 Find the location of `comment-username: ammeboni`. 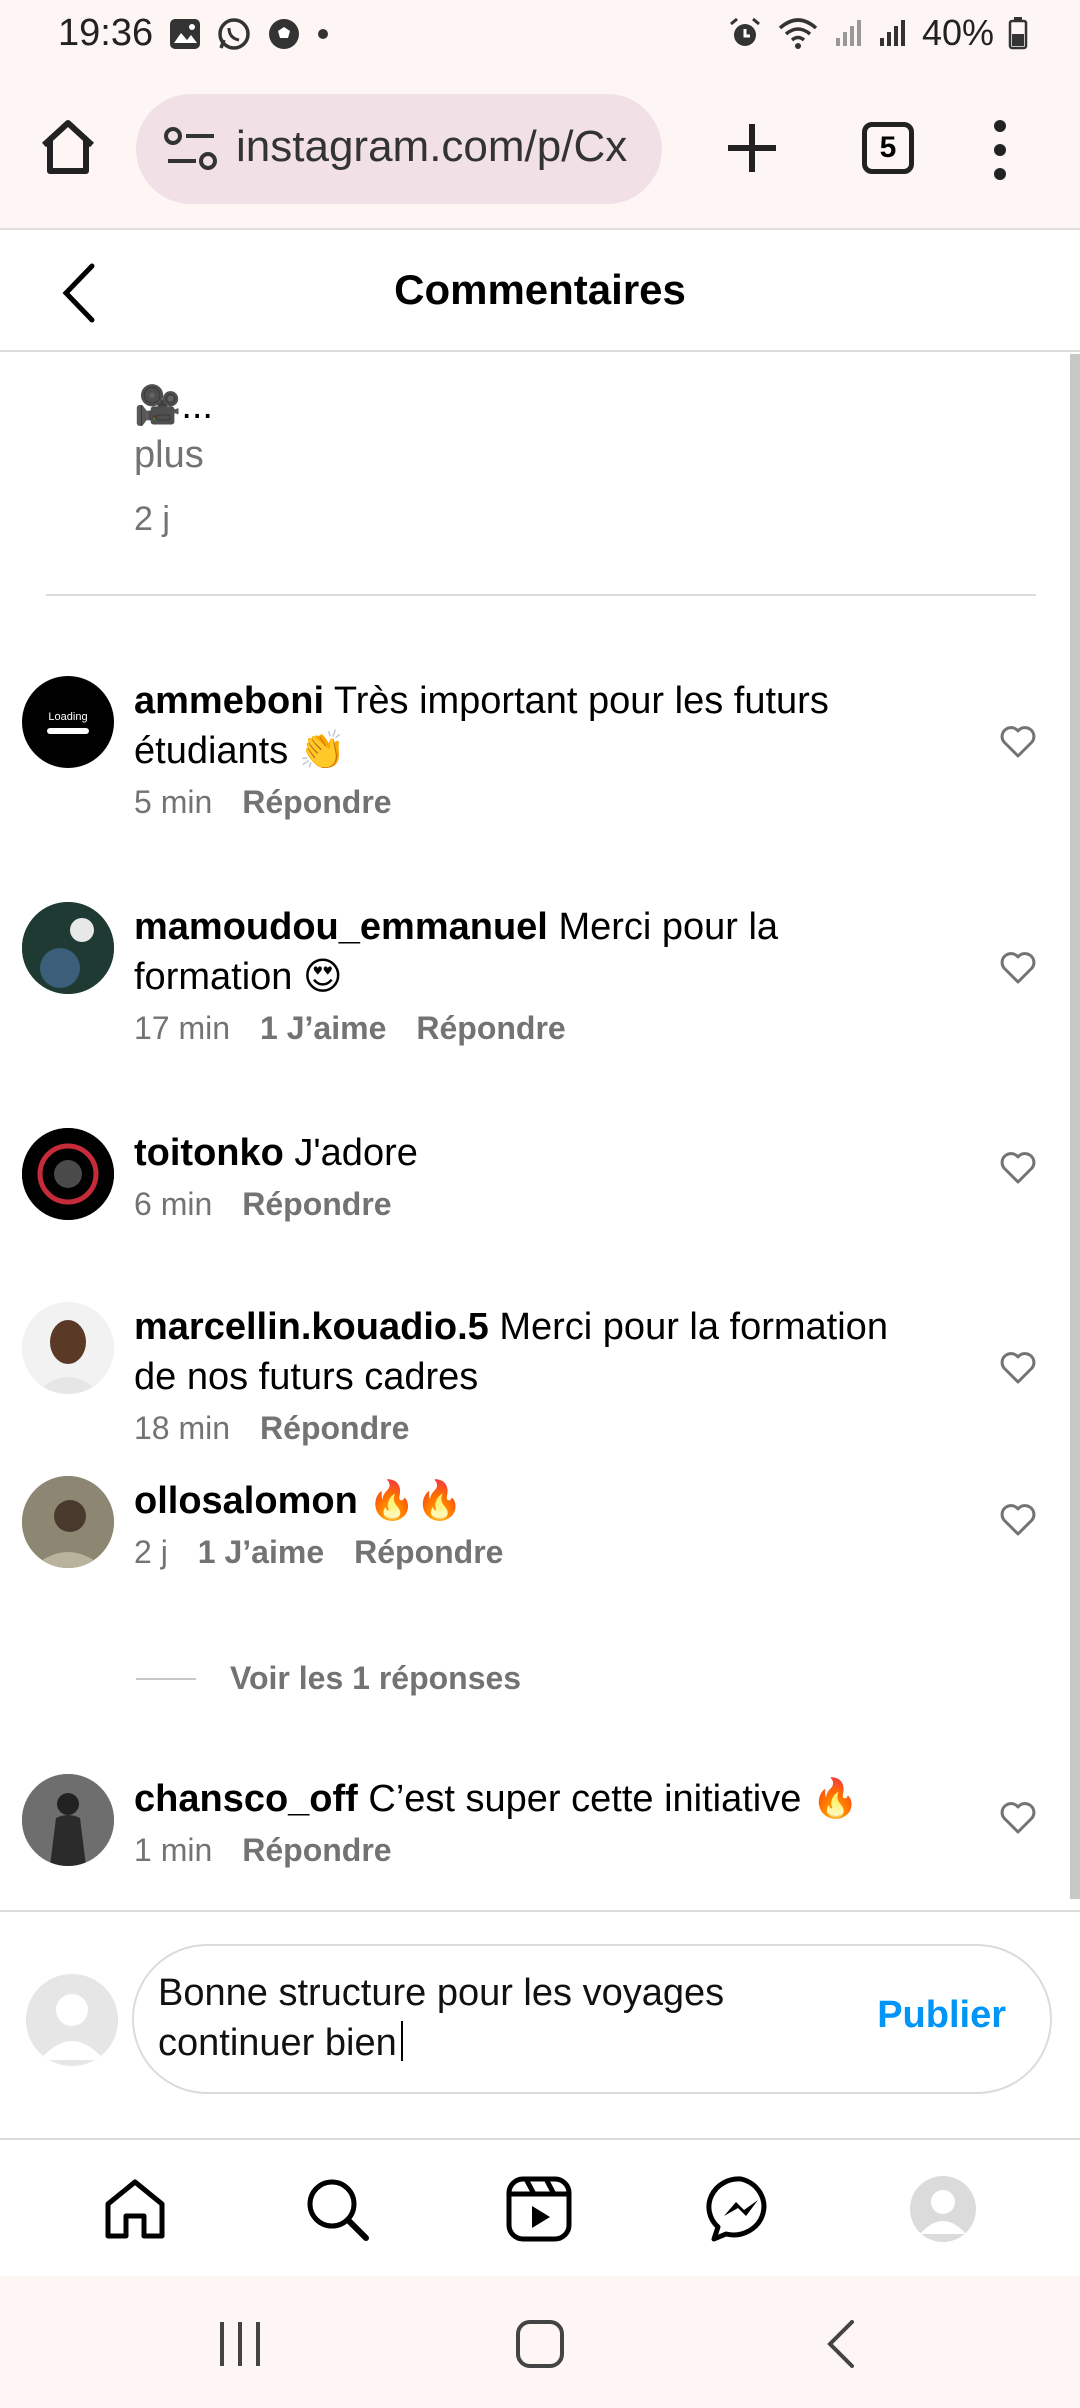

comment-username: ammeboni is located at coordinates (229, 701).